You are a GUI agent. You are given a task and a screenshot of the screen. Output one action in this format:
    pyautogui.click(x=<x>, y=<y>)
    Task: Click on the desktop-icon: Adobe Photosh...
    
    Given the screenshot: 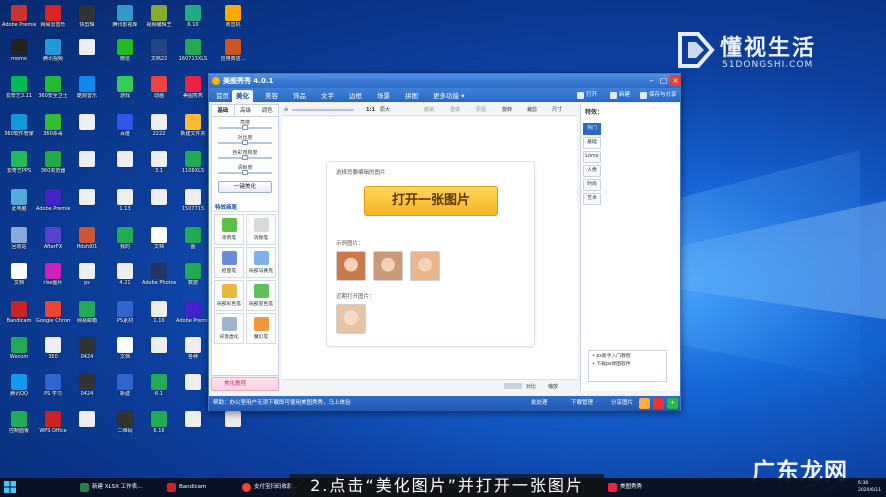 What is the action you would take?
    pyautogui.click(x=159, y=280)
    